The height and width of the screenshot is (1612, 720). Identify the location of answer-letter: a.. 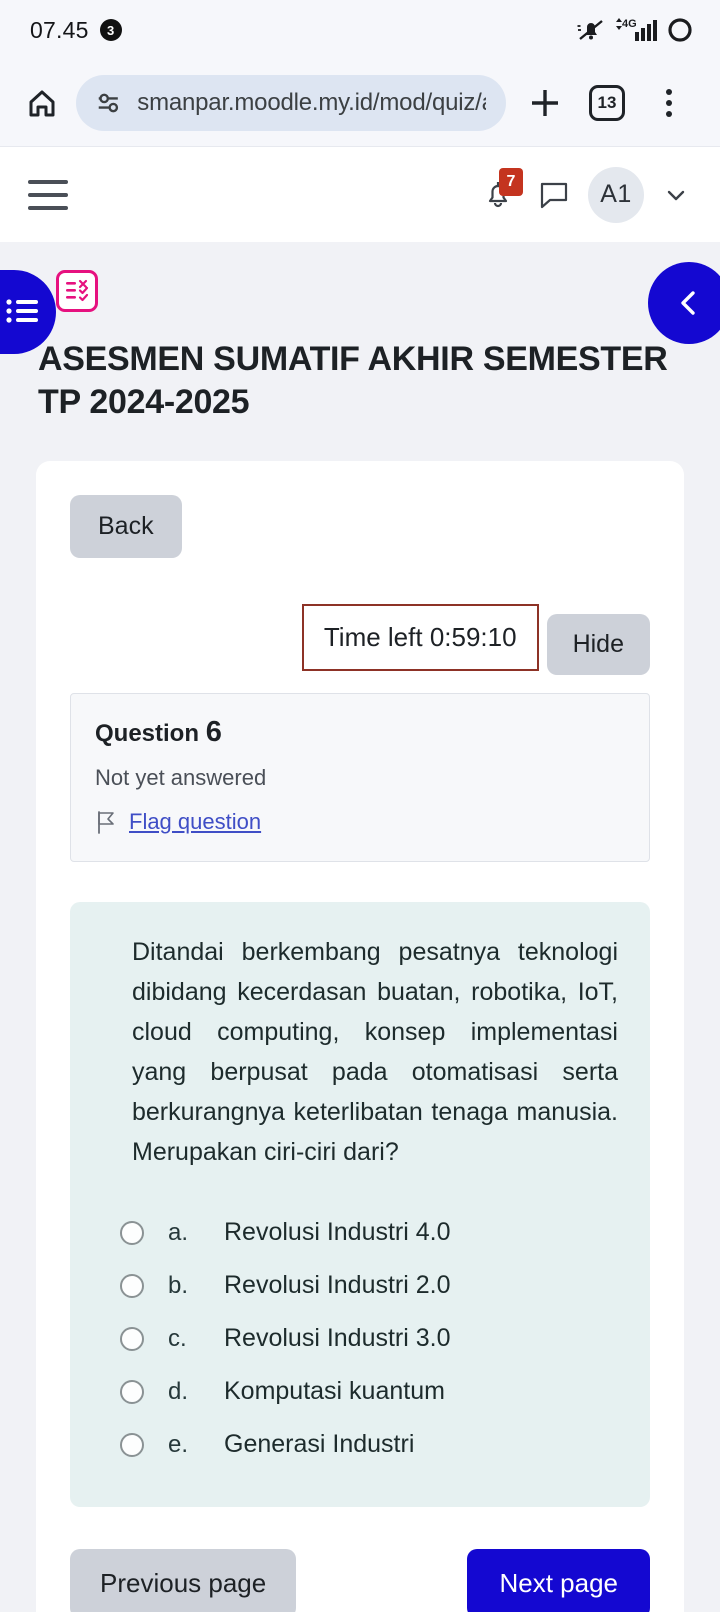
(178, 1232).